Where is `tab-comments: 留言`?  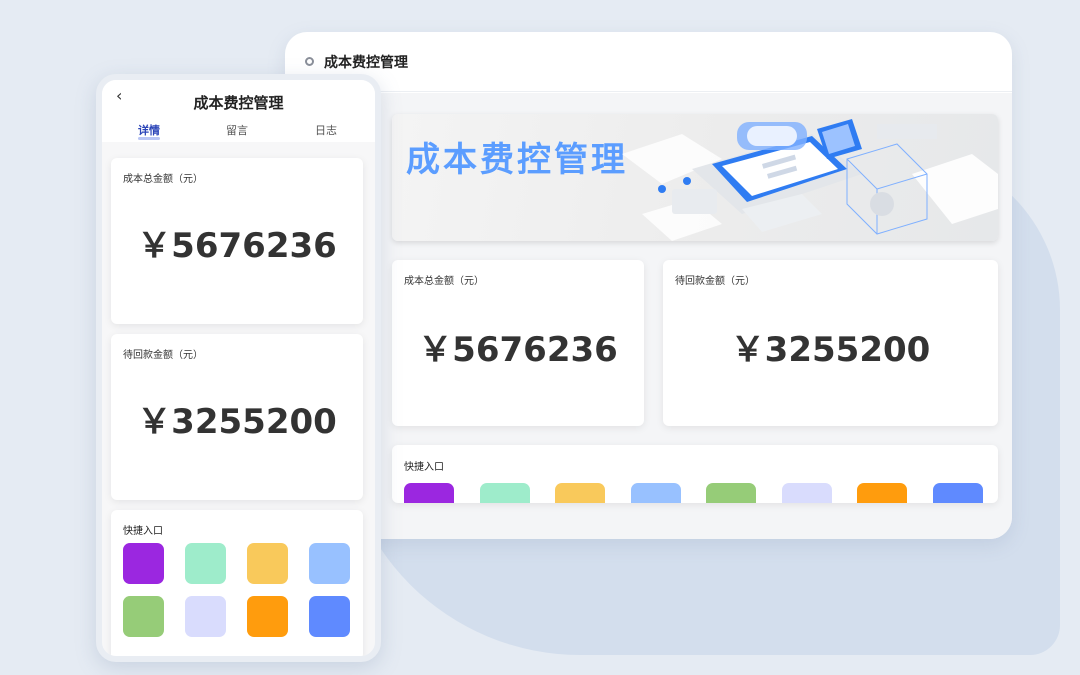 tab-comments: 留言 is located at coordinates (237, 130).